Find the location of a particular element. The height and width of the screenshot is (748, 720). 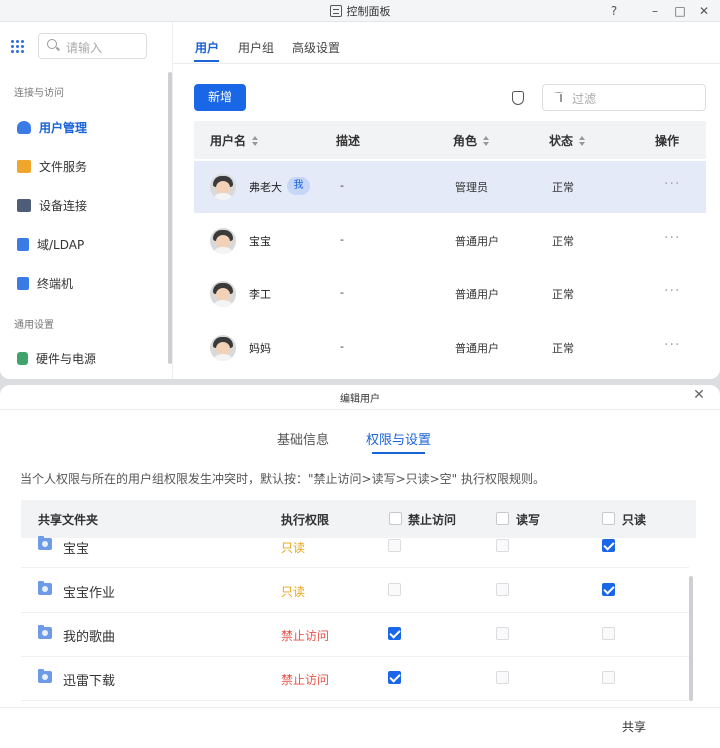

domain-icon is located at coordinates (23, 244).